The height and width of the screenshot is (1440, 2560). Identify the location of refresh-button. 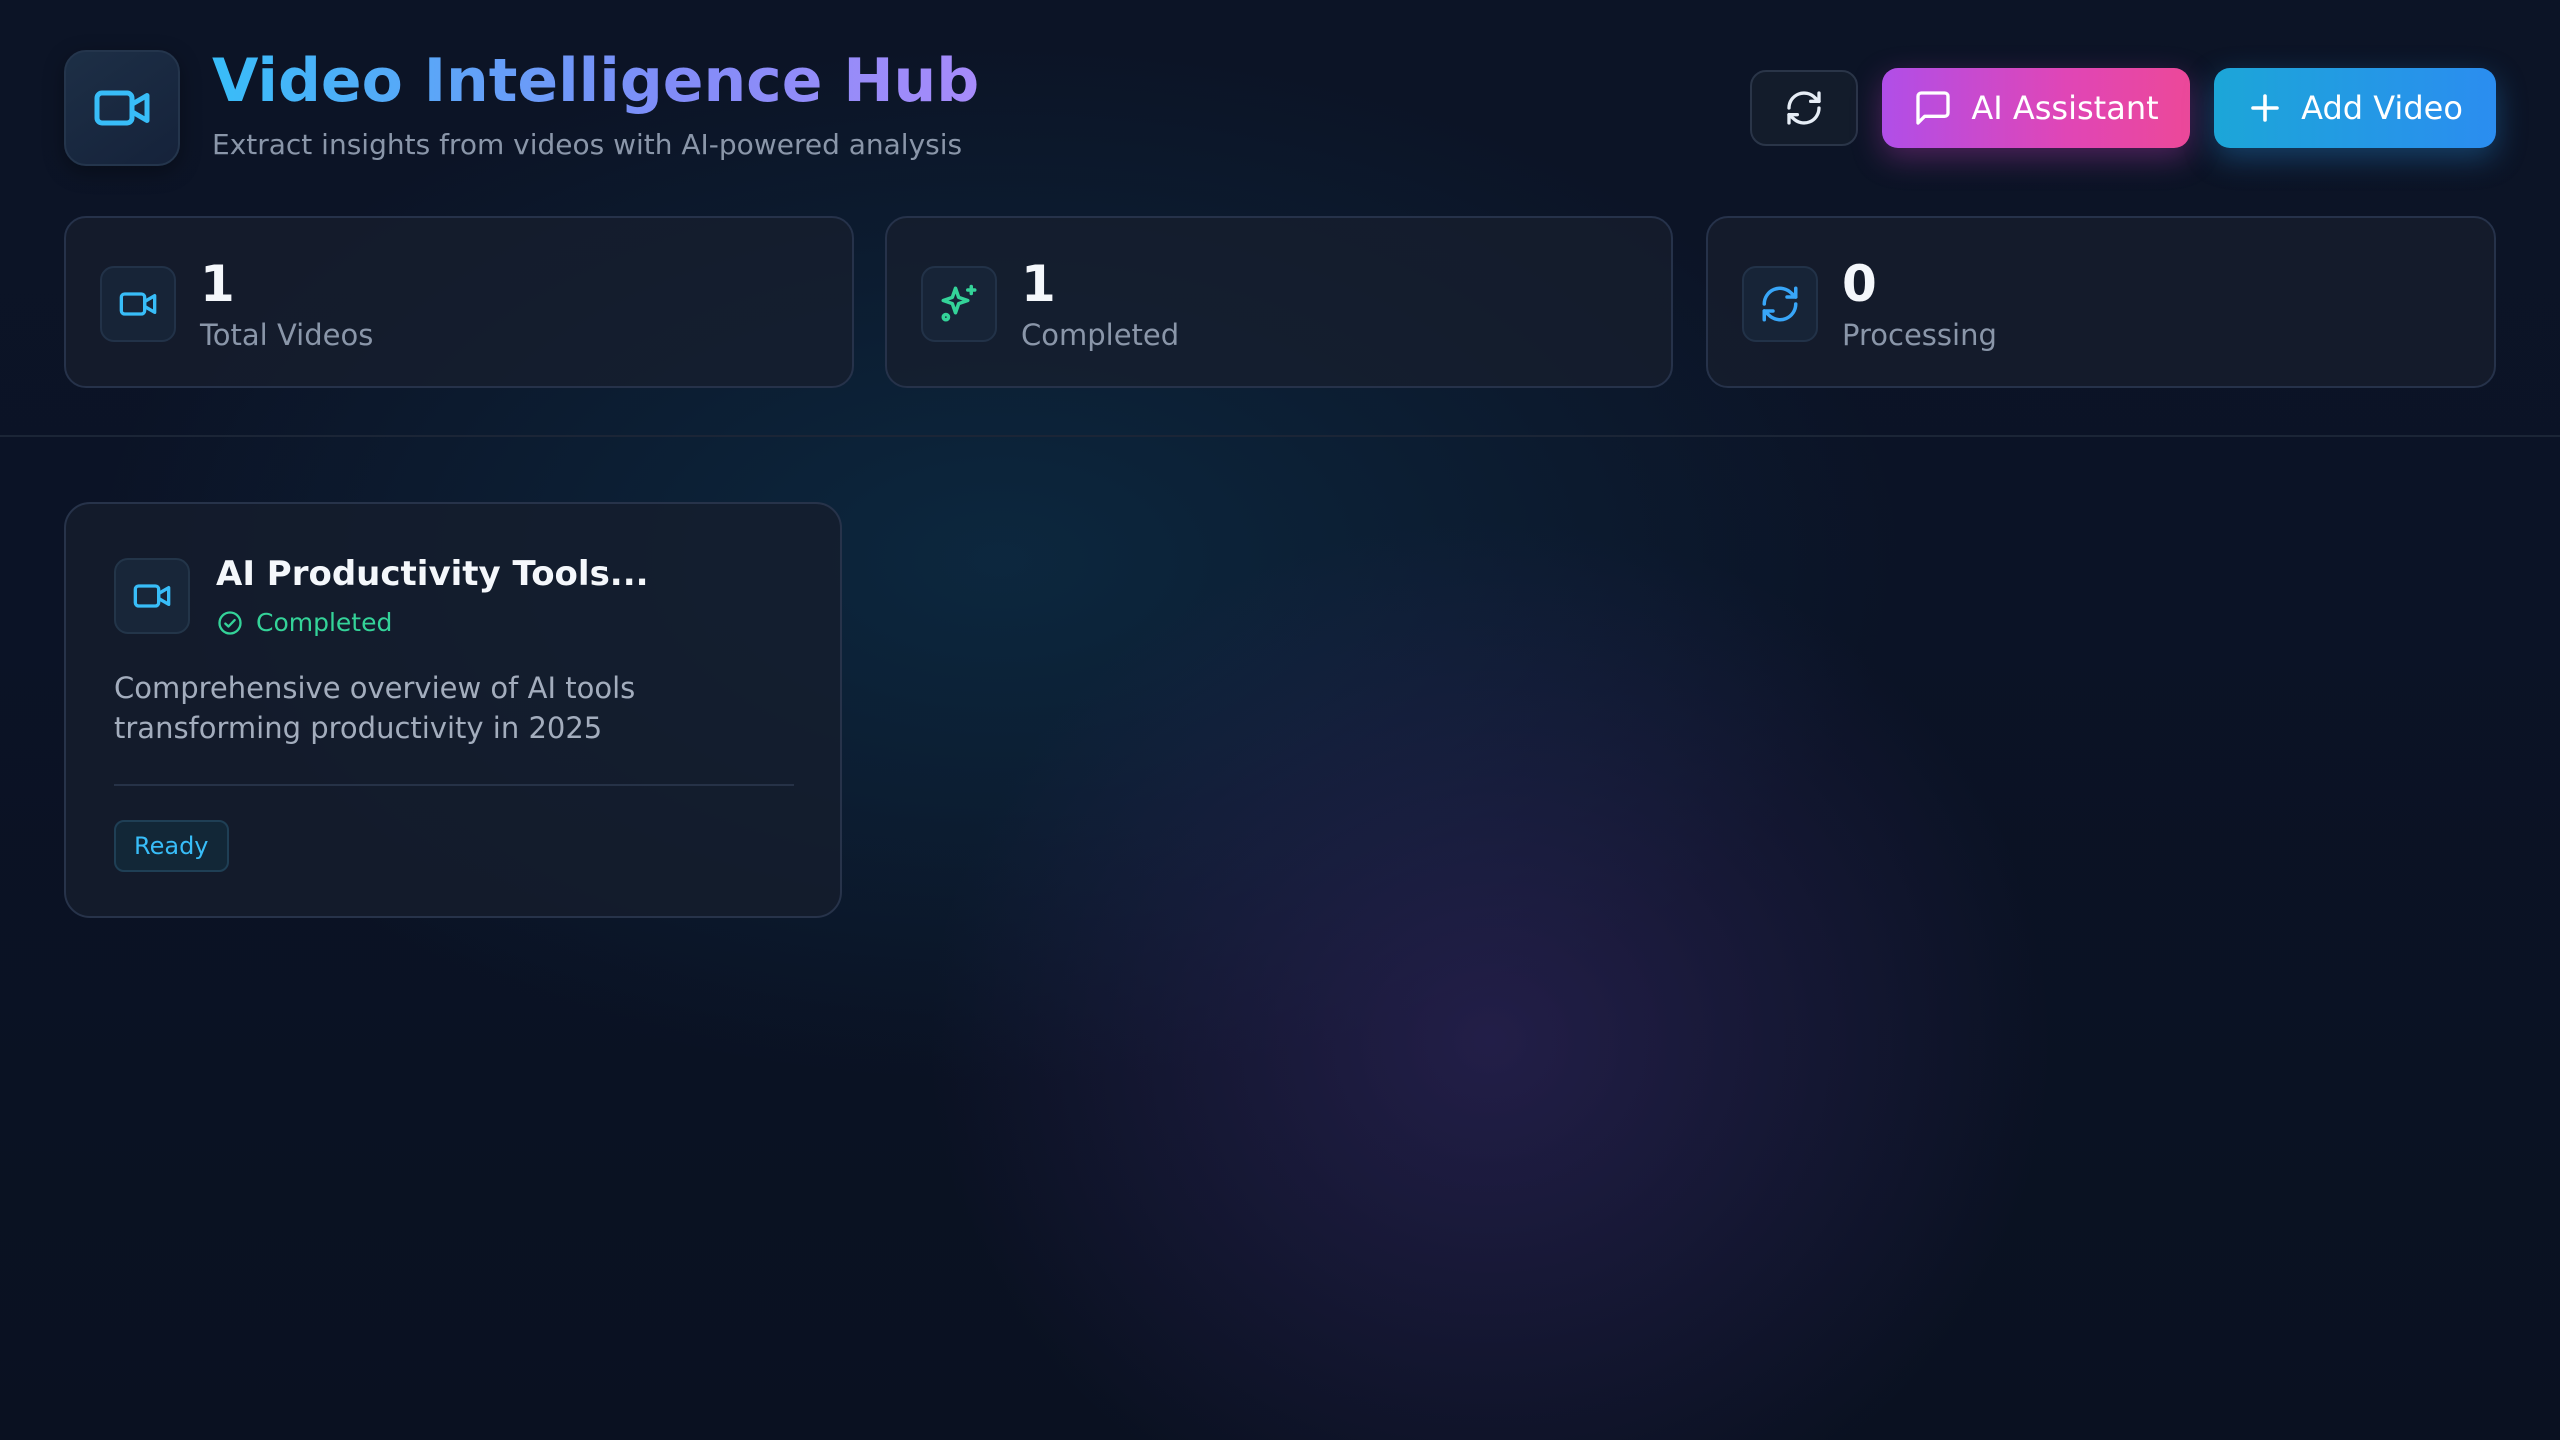
(1804, 108).